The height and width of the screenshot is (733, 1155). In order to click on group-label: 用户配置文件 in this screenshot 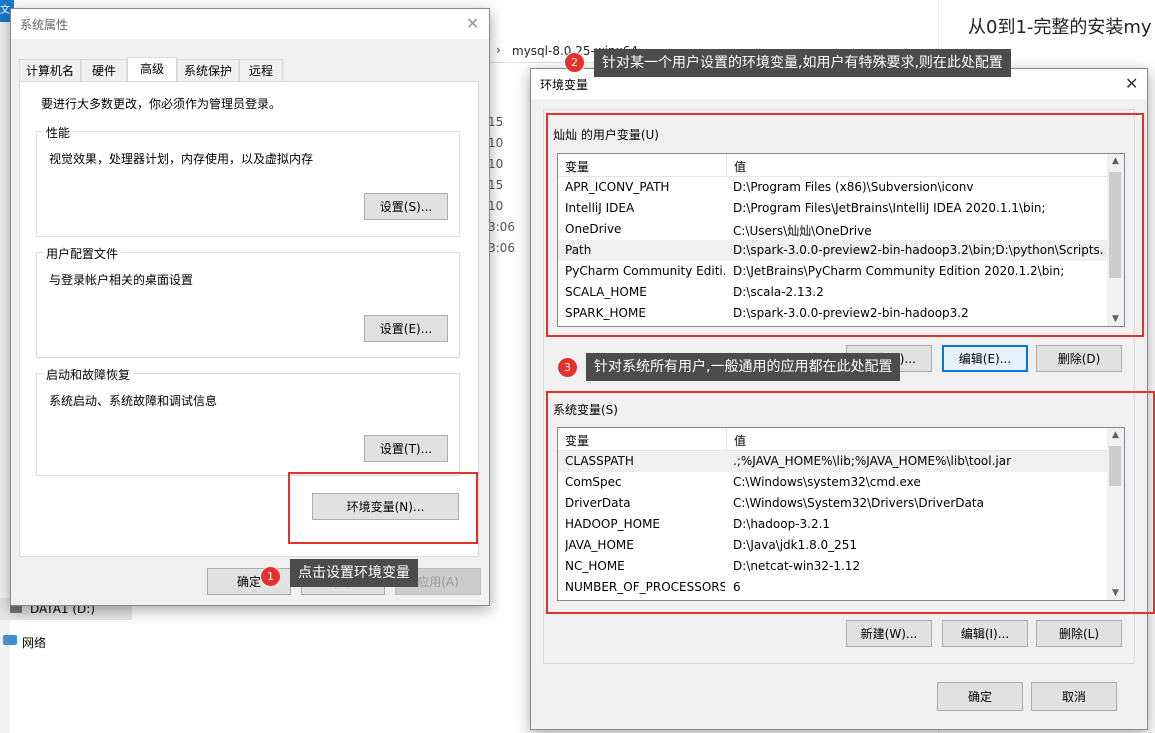, I will do `click(82, 253)`.